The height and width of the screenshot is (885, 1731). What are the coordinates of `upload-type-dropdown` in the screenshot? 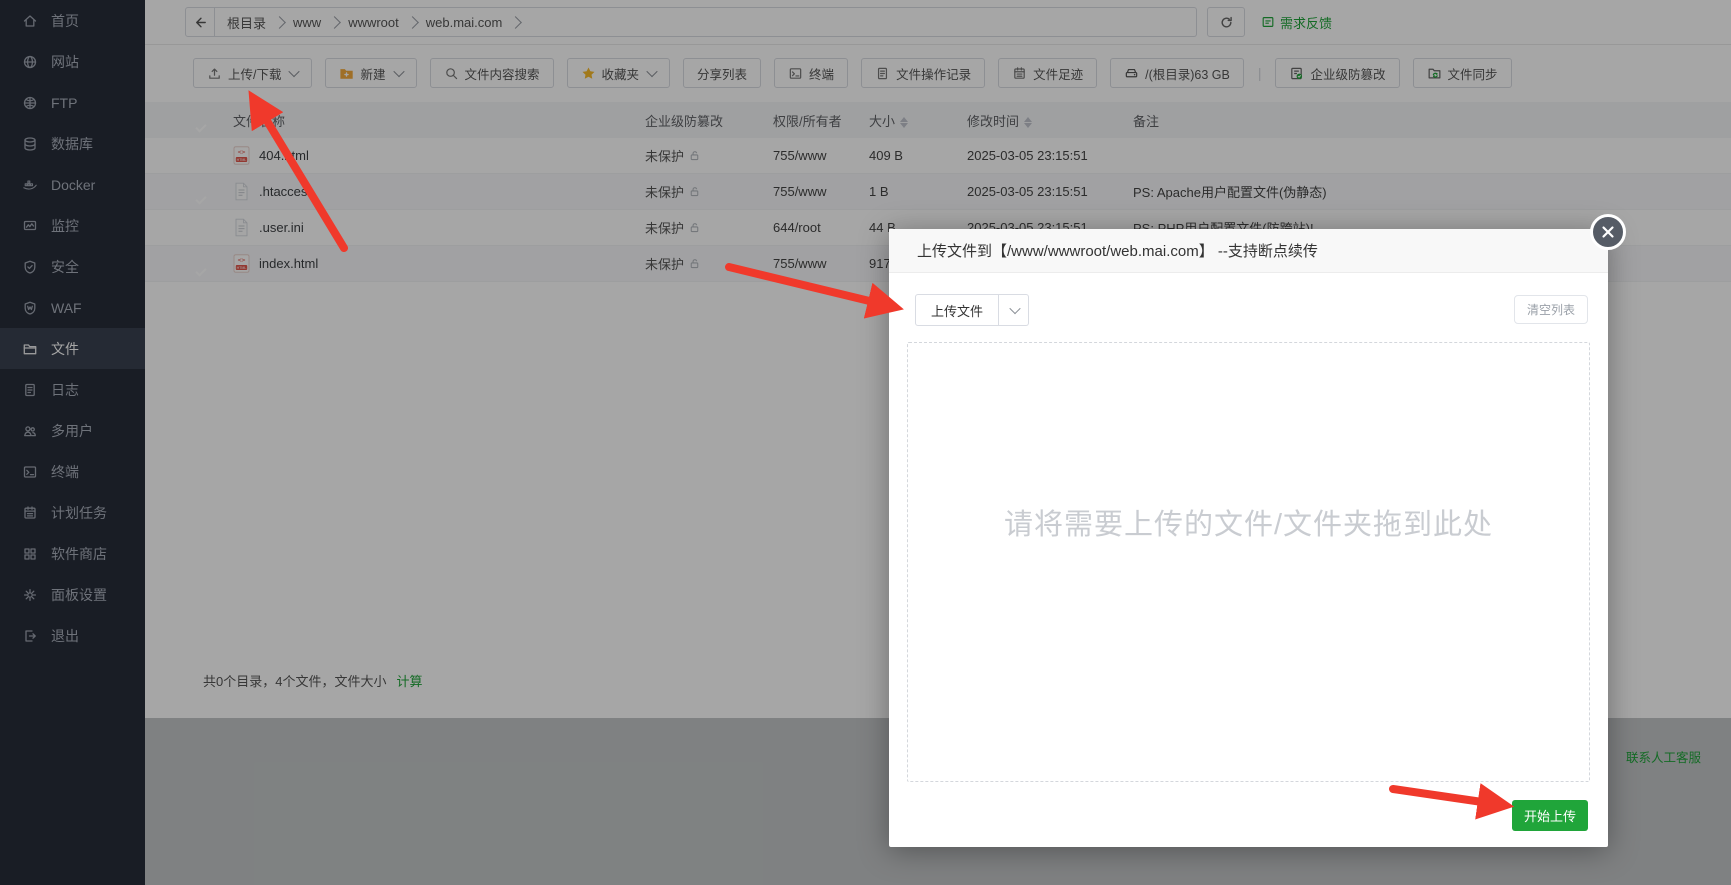 It's located at (1014, 310).